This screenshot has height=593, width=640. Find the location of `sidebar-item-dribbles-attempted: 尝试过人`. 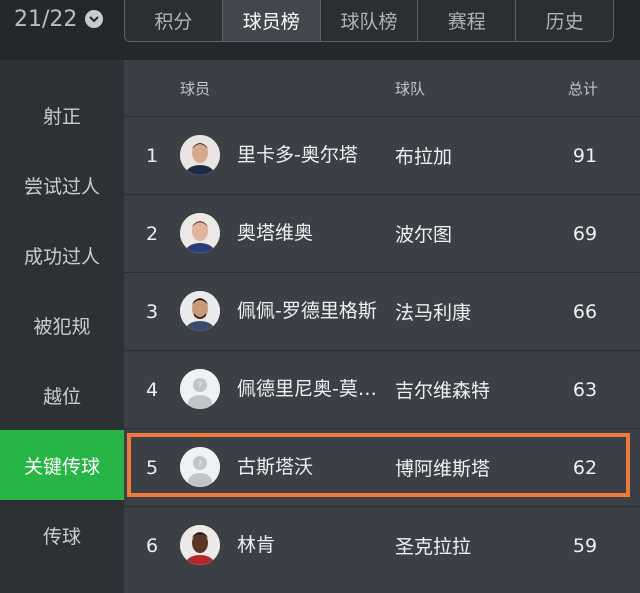

sidebar-item-dribbles-attempted: 尝试过人 is located at coordinates (62, 185).